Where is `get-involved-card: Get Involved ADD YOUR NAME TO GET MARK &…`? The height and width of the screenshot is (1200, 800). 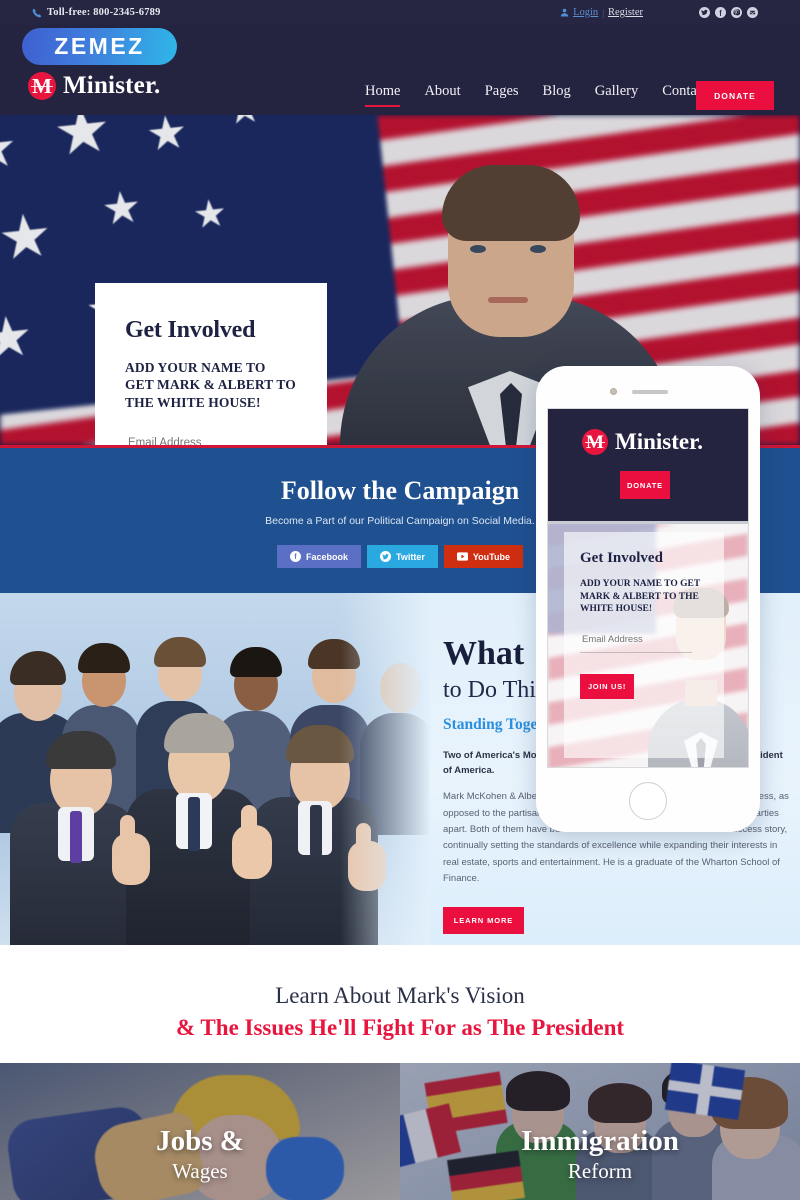 get-involved-card: Get Involved ADD YOUR NAME TO GET MARK &… is located at coordinates (211, 364).